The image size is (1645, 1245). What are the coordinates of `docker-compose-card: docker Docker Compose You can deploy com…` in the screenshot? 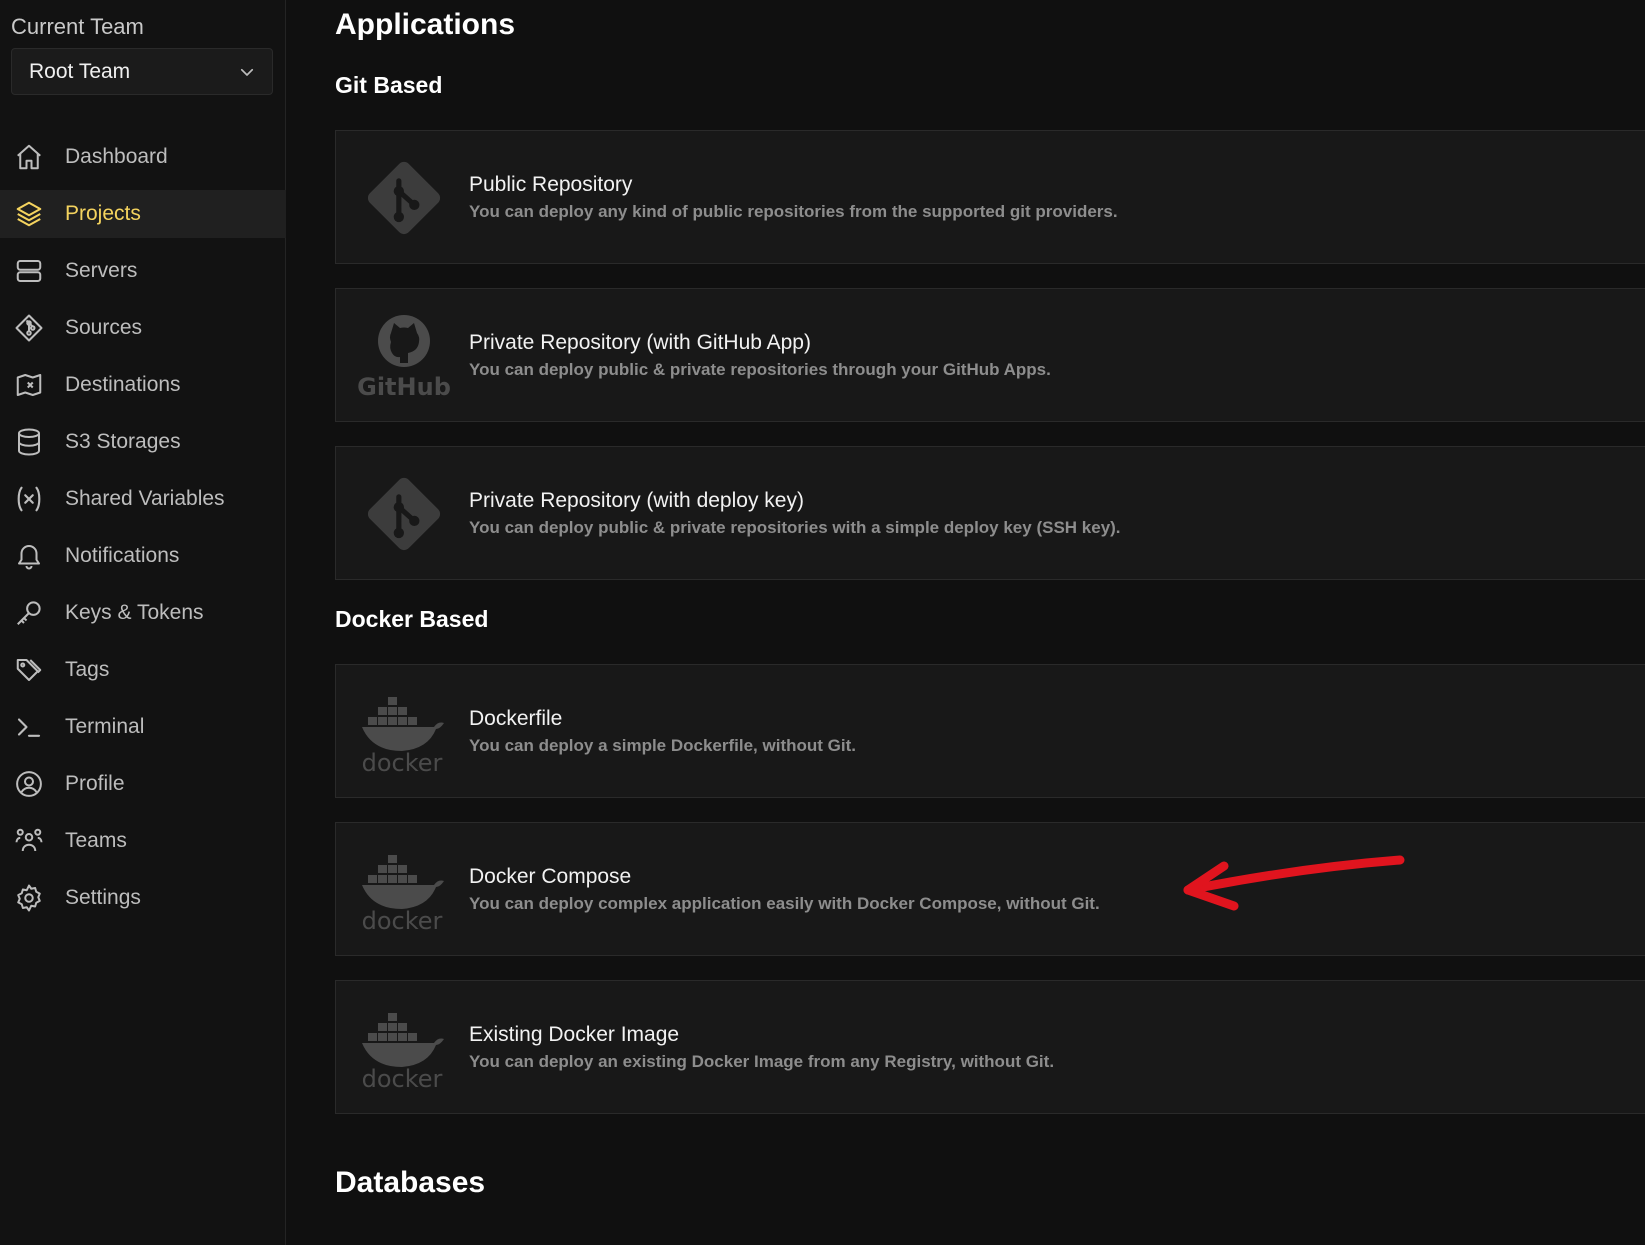 It's located at (990, 889).